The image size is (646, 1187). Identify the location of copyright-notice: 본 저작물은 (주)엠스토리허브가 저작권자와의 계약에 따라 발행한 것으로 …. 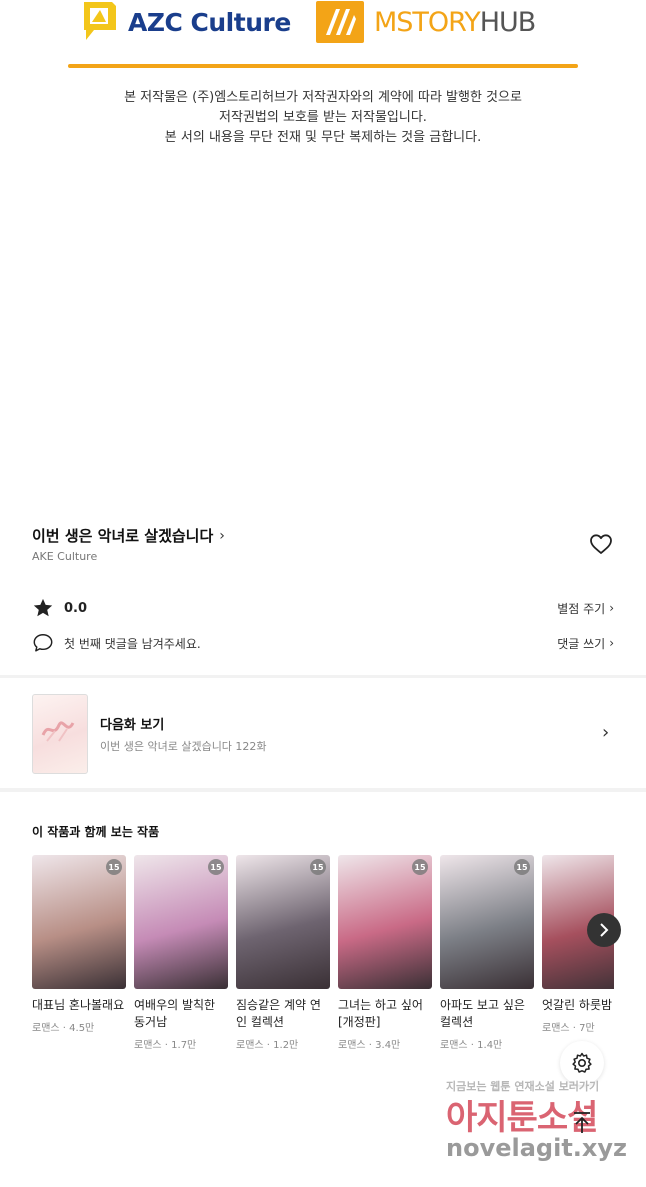
(323, 118).